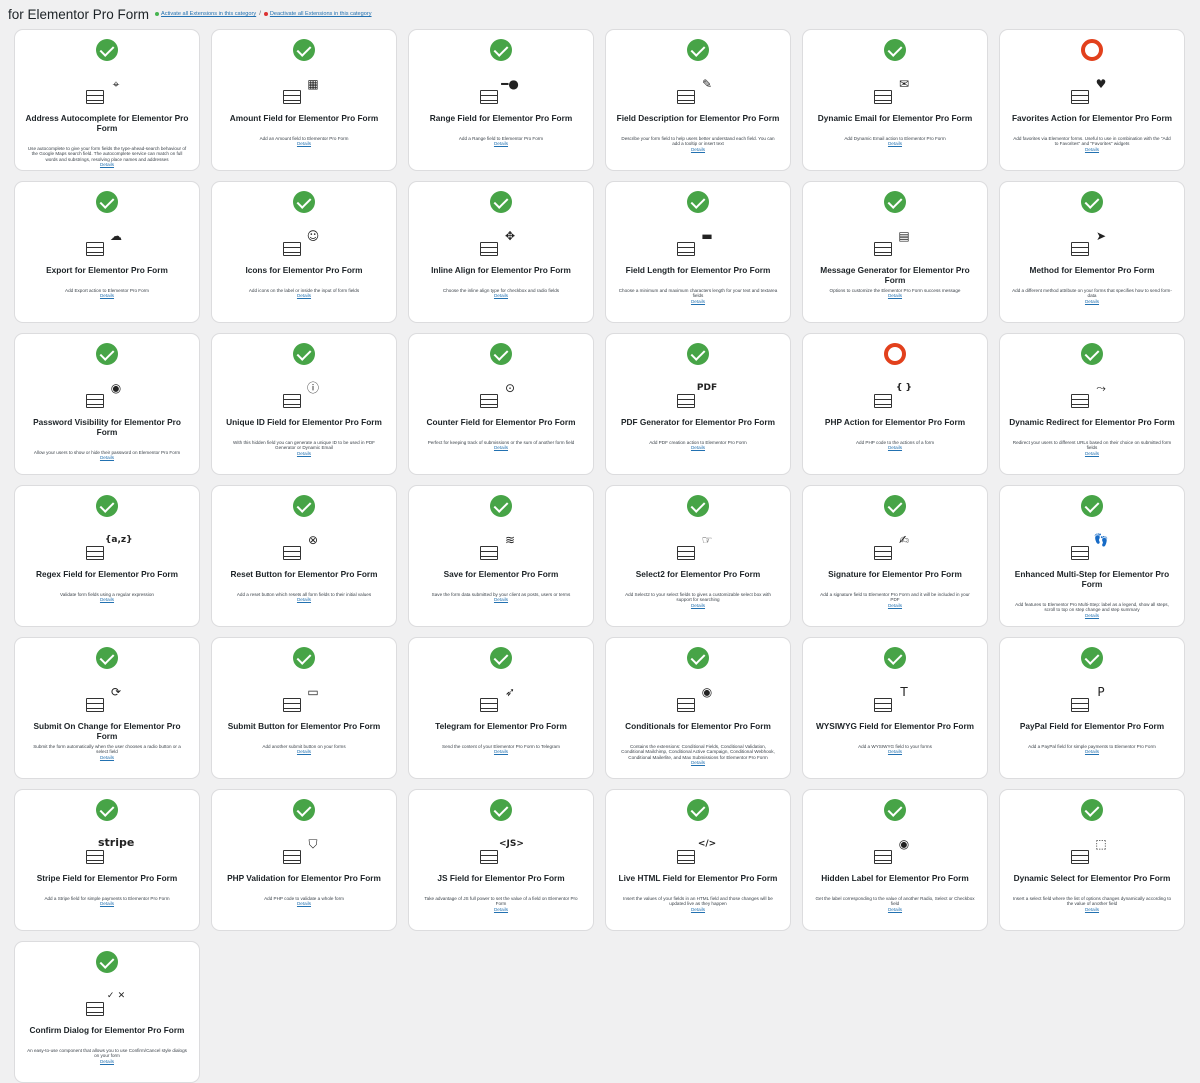  I want to click on extension-glyph: ✥, so click(510, 236).